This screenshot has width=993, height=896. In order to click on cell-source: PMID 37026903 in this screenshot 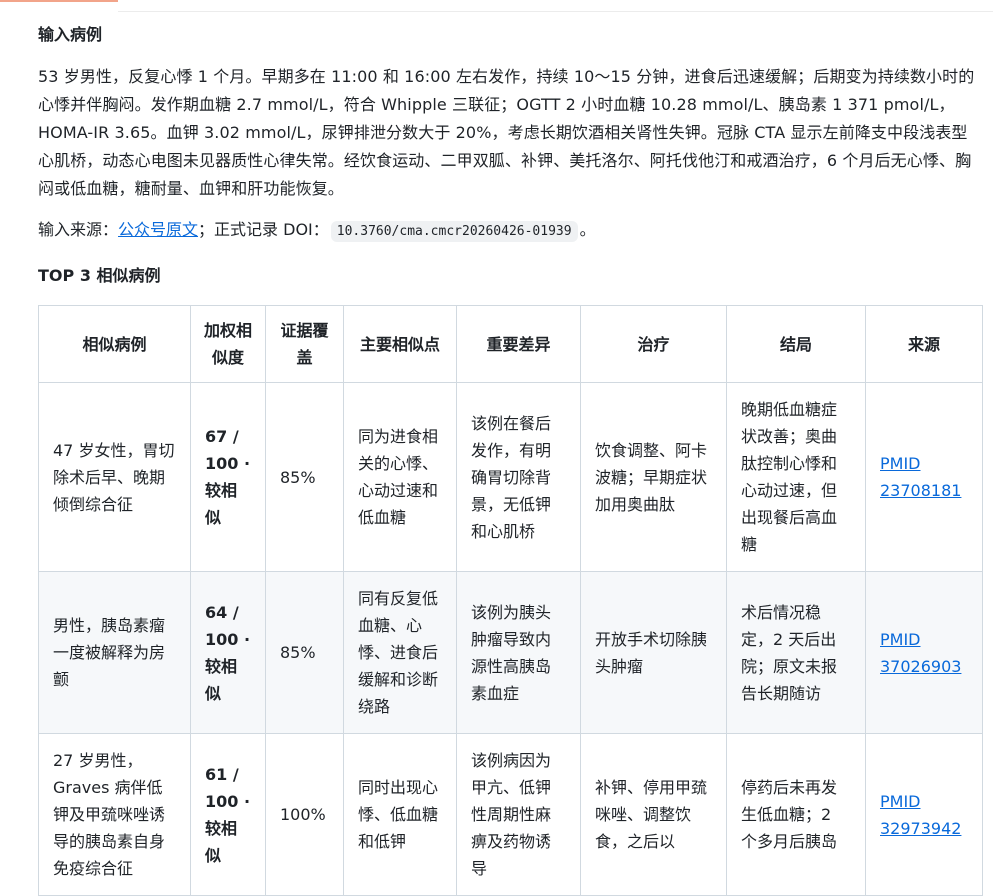, I will do `click(924, 652)`.